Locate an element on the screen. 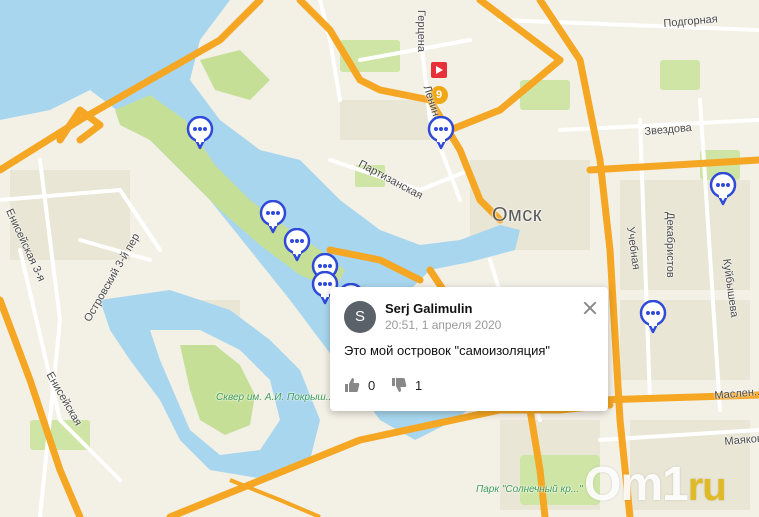 This screenshot has width=759, height=517. dislike-count: 1 is located at coordinates (419, 385).